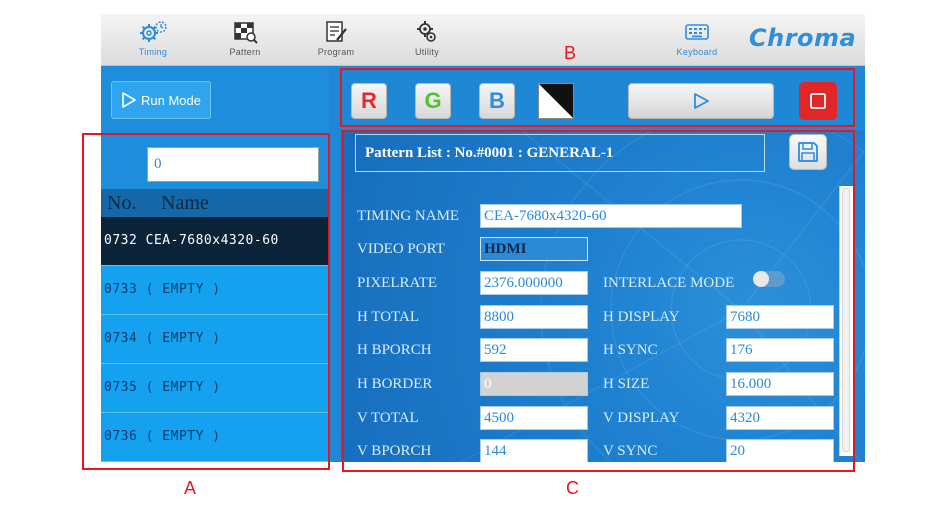 The height and width of the screenshot is (510, 950). I want to click on pattern-icon, so click(246, 33).